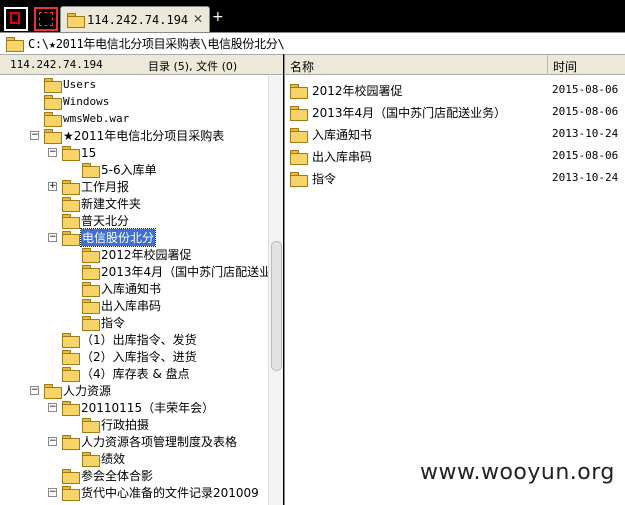 The height and width of the screenshot is (505, 625). Describe the element at coordinates (409, 112) in the screenshot. I see `file-name: 2013年4月（国中苏门店配送业务）` at that location.